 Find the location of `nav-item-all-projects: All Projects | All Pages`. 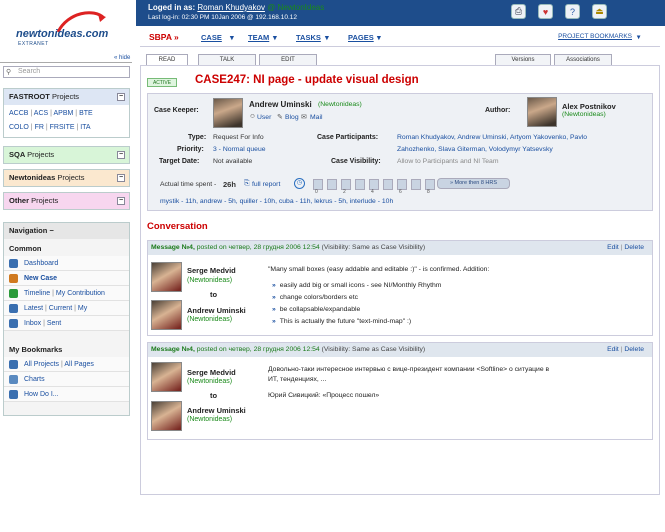

nav-item-all-projects: All Projects | All Pages is located at coordinates (66, 364).